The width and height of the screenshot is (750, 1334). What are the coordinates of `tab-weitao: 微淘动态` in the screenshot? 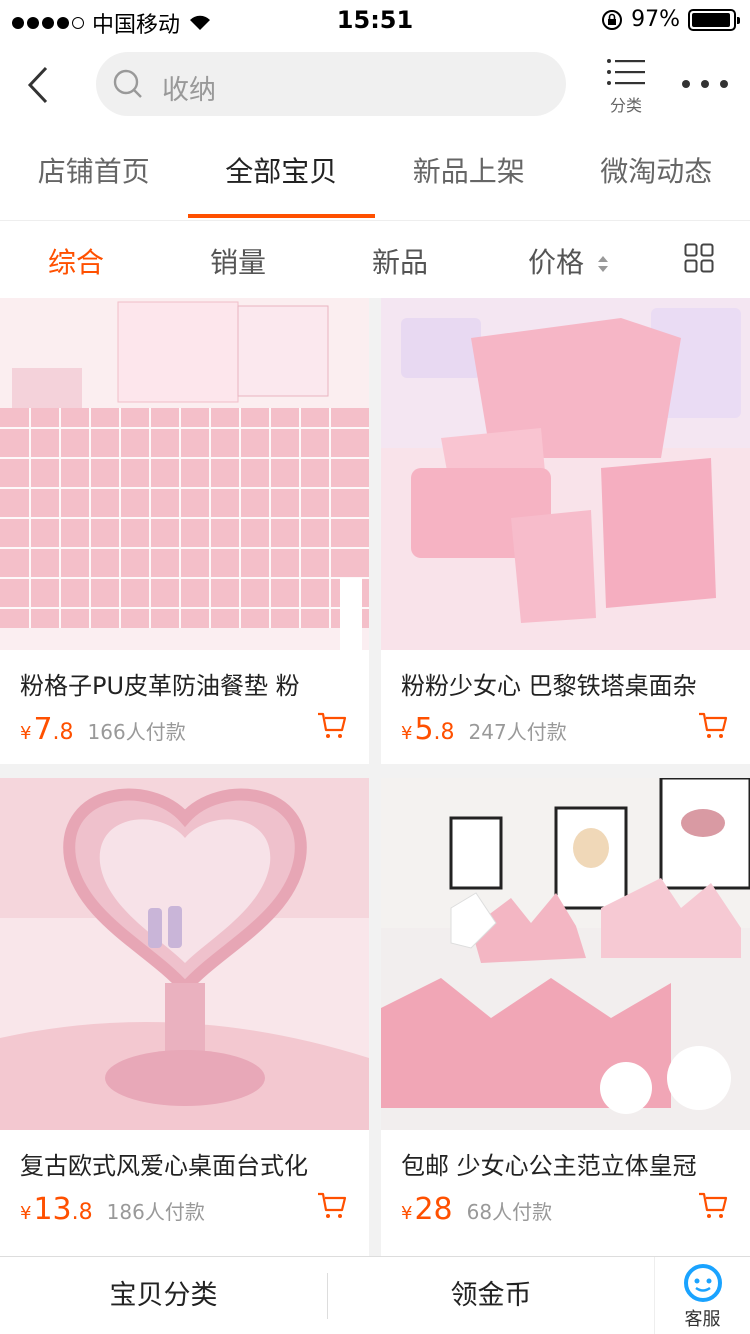 It's located at (656, 175).